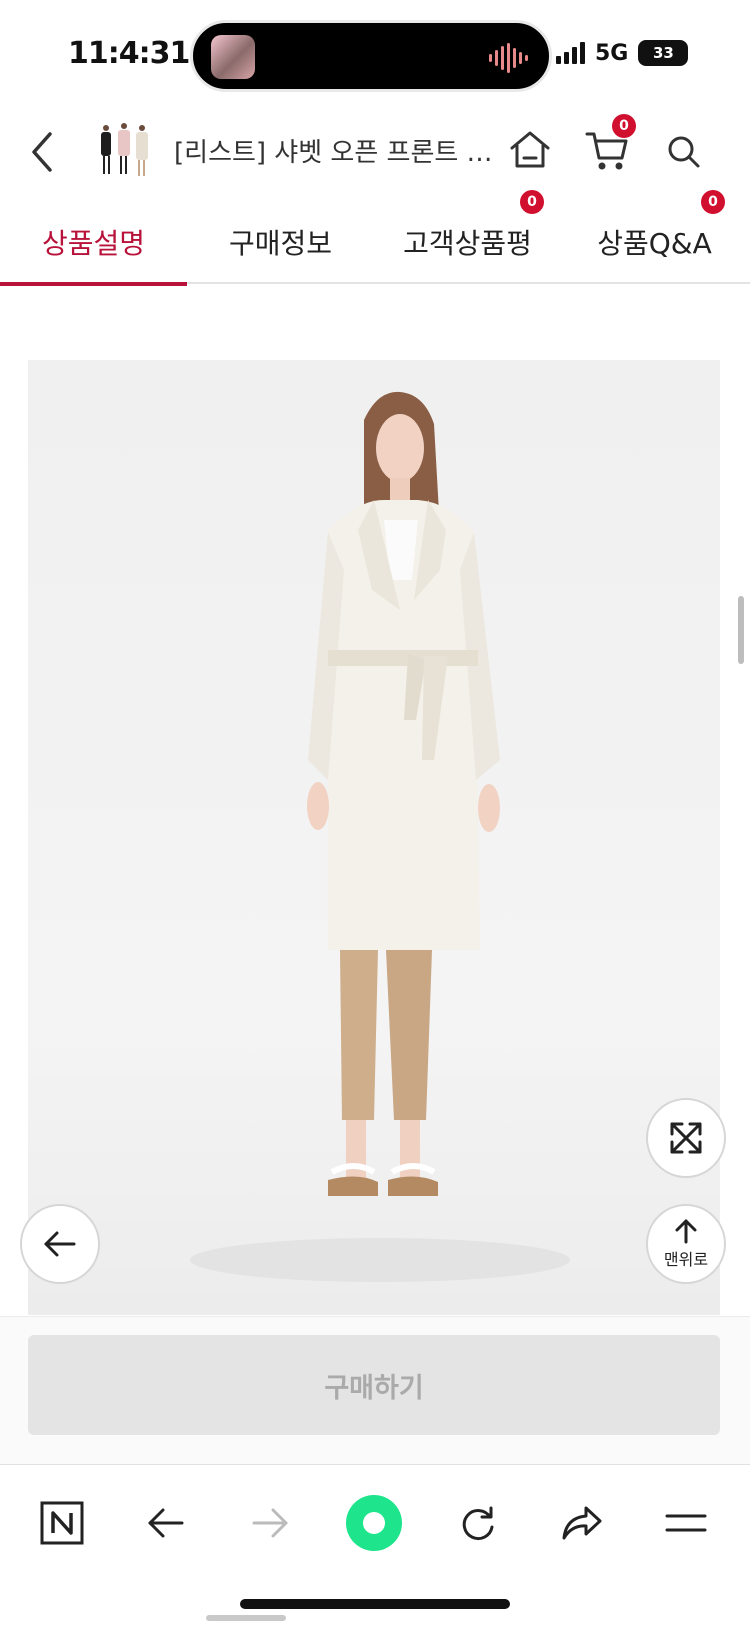  Describe the element at coordinates (508, 58) in the screenshot. I see `audio-wave-icon` at that location.